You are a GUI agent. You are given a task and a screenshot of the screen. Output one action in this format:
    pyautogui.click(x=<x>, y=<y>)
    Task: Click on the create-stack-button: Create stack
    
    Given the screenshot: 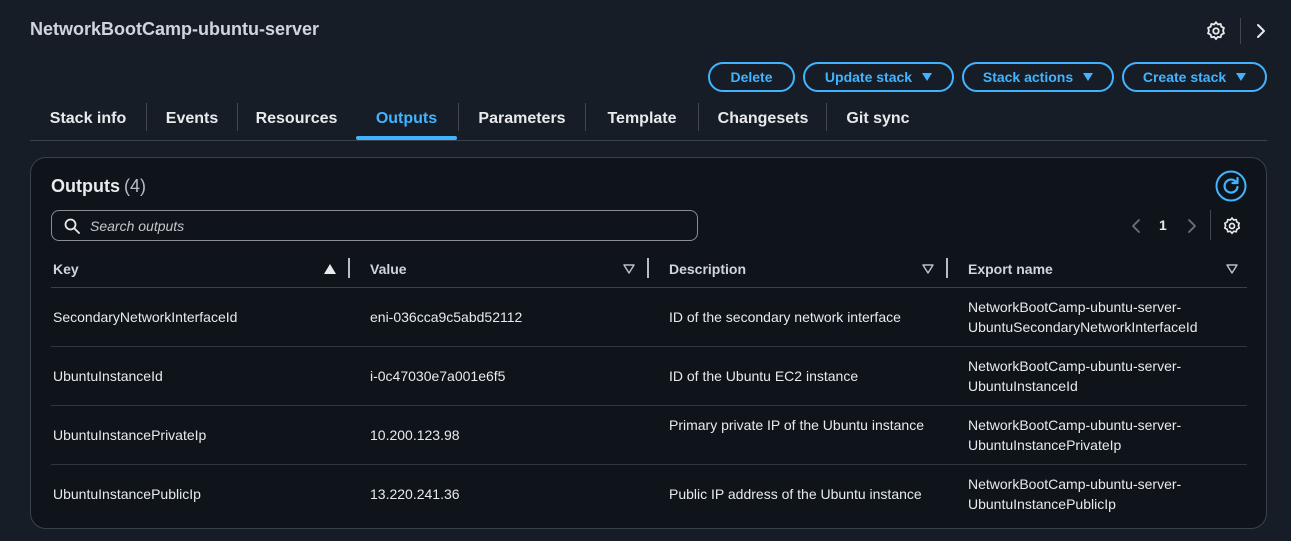 What is the action you would take?
    pyautogui.click(x=1194, y=77)
    